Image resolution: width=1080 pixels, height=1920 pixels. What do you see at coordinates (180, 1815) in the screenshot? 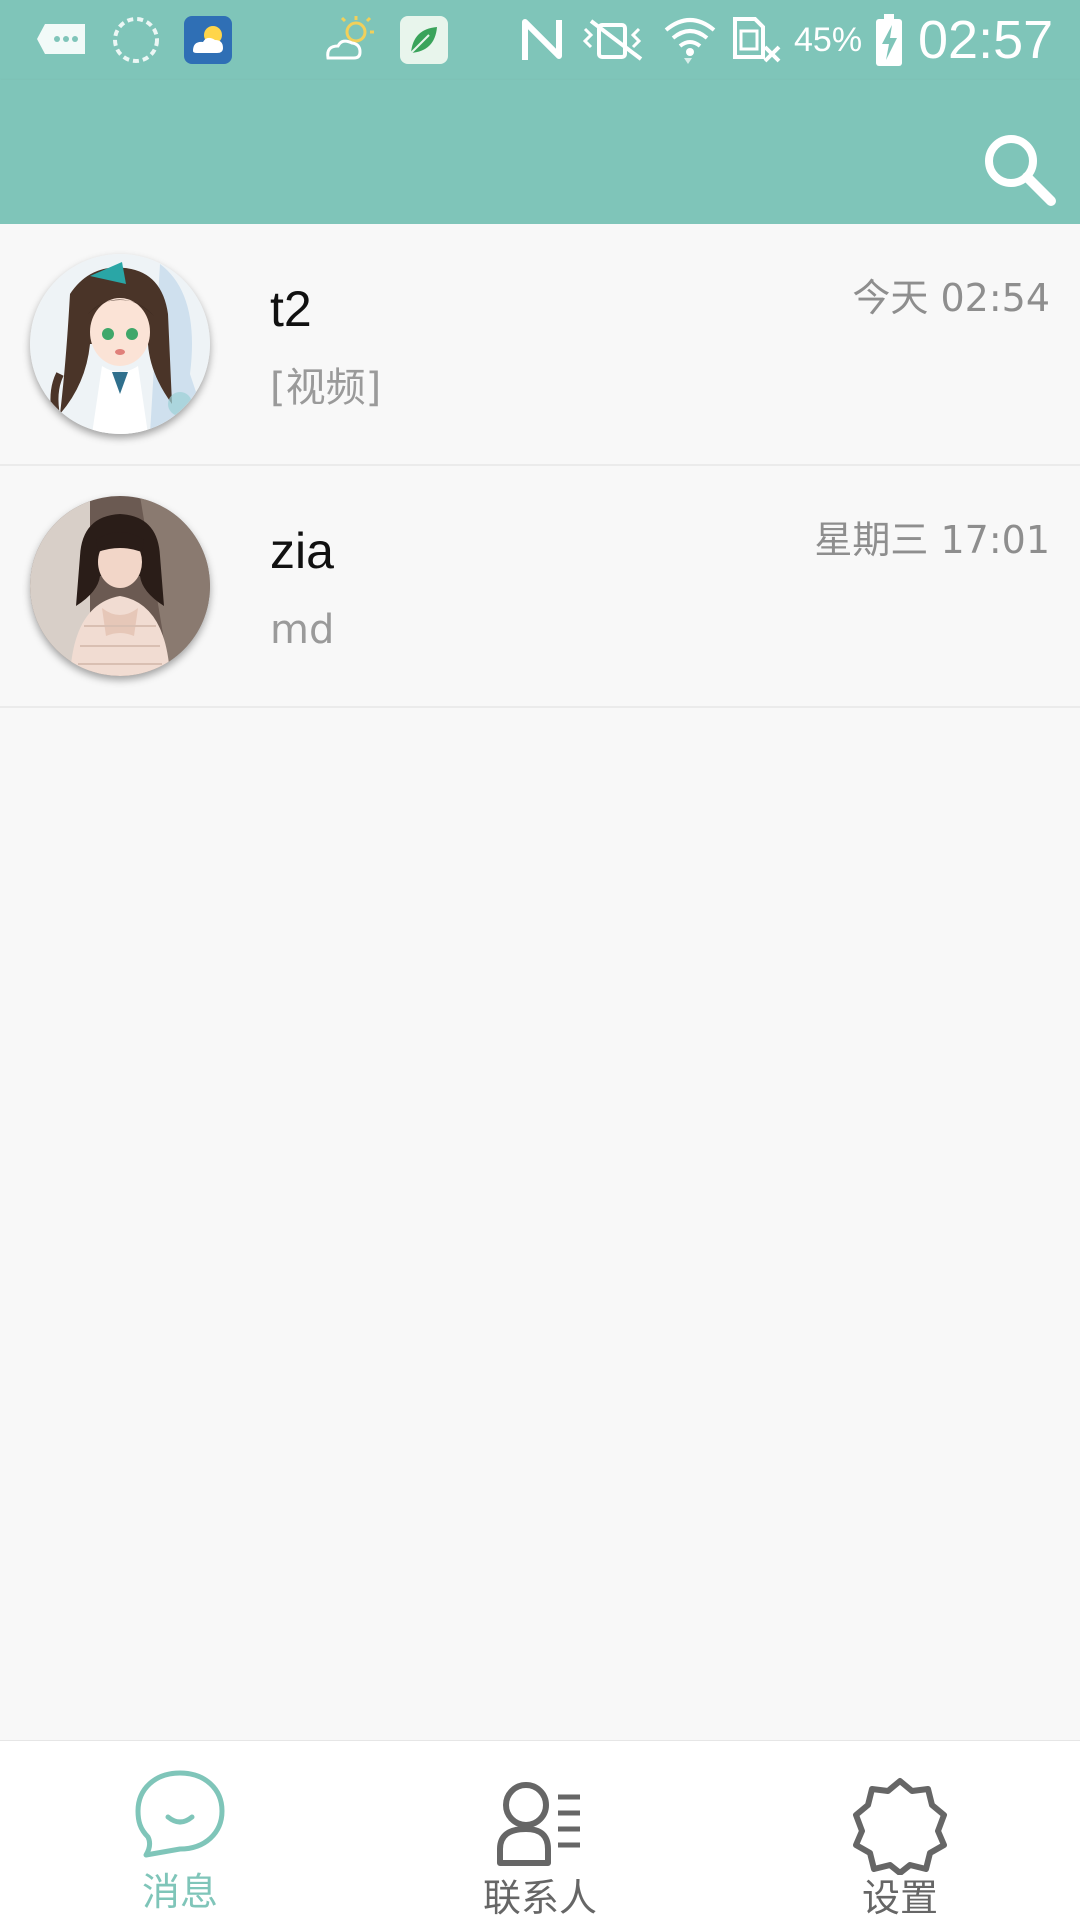
I see `chat-bubble-icon` at bounding box center [180, 1815].